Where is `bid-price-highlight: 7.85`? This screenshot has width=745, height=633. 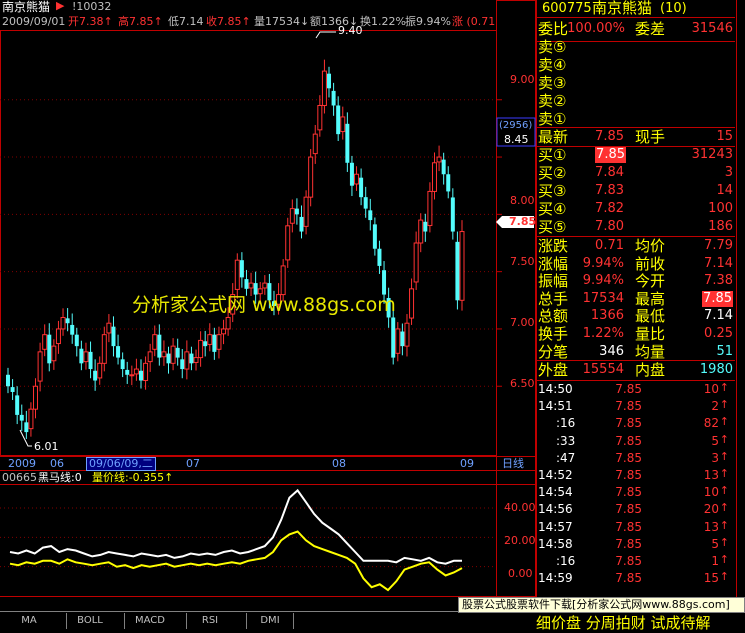 bid-price-highlight: 7.85 is located at coordinates (610, 155).